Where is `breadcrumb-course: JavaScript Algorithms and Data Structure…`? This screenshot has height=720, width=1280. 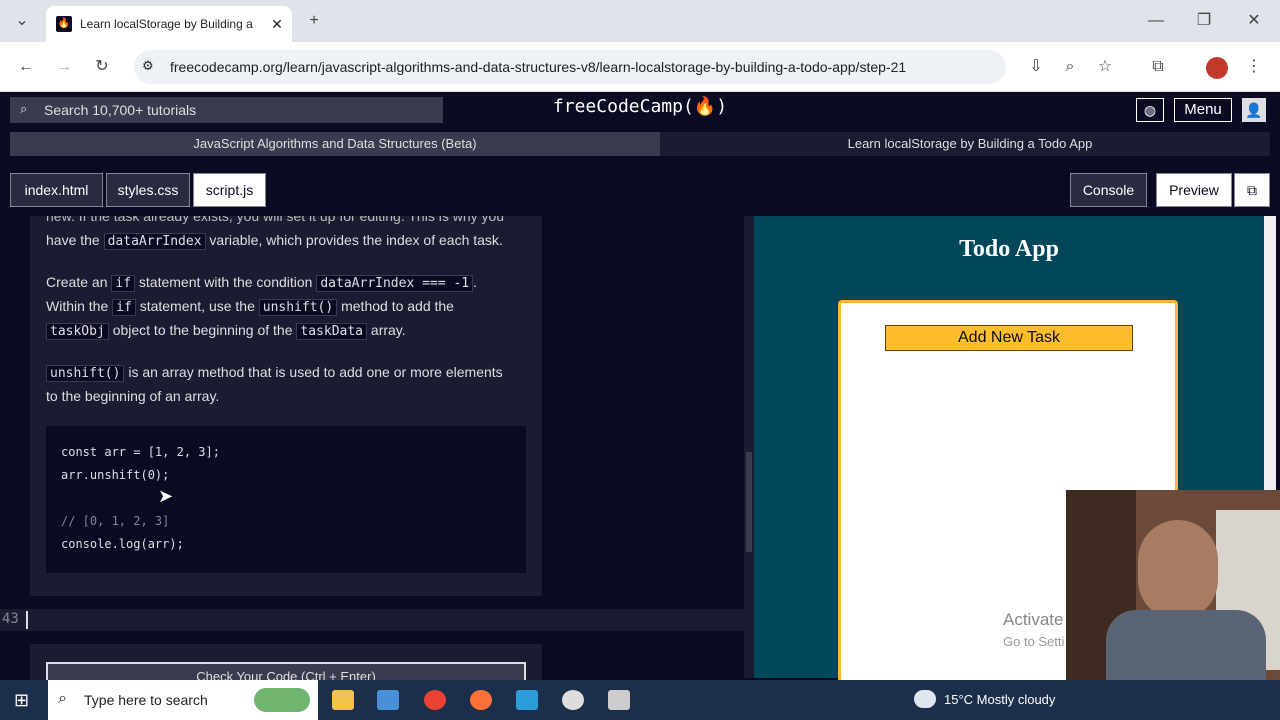
breadcrumb-course: JavaScript Algorithms and Data Structure… is located at coordinates (335, 144).